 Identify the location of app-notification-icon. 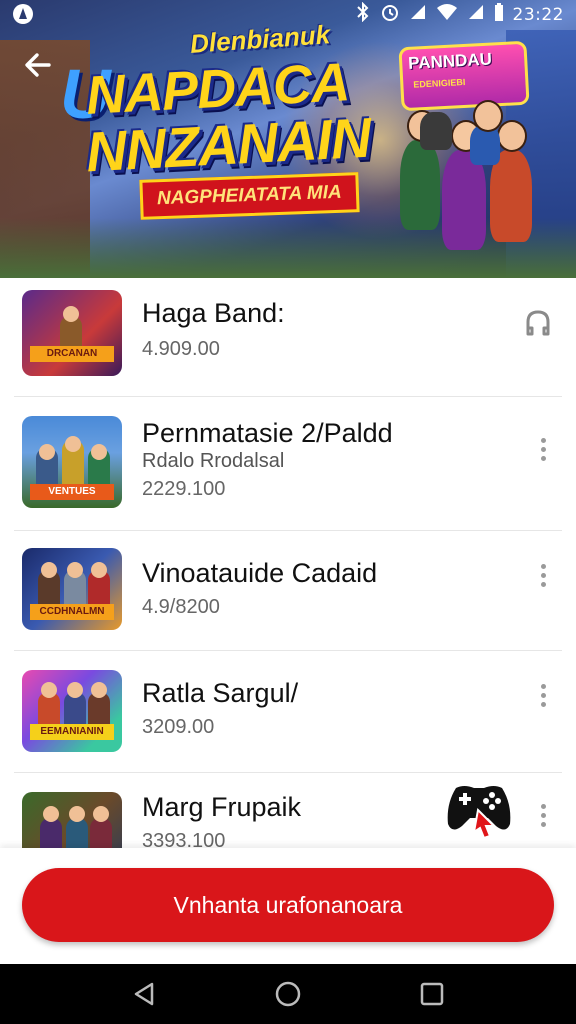
(23, 16).